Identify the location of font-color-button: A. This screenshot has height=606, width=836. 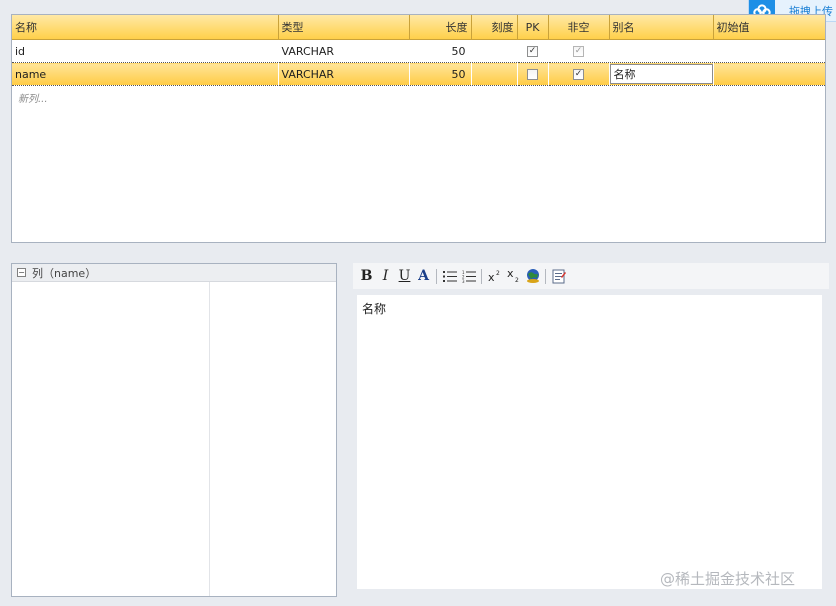
(423, 276).